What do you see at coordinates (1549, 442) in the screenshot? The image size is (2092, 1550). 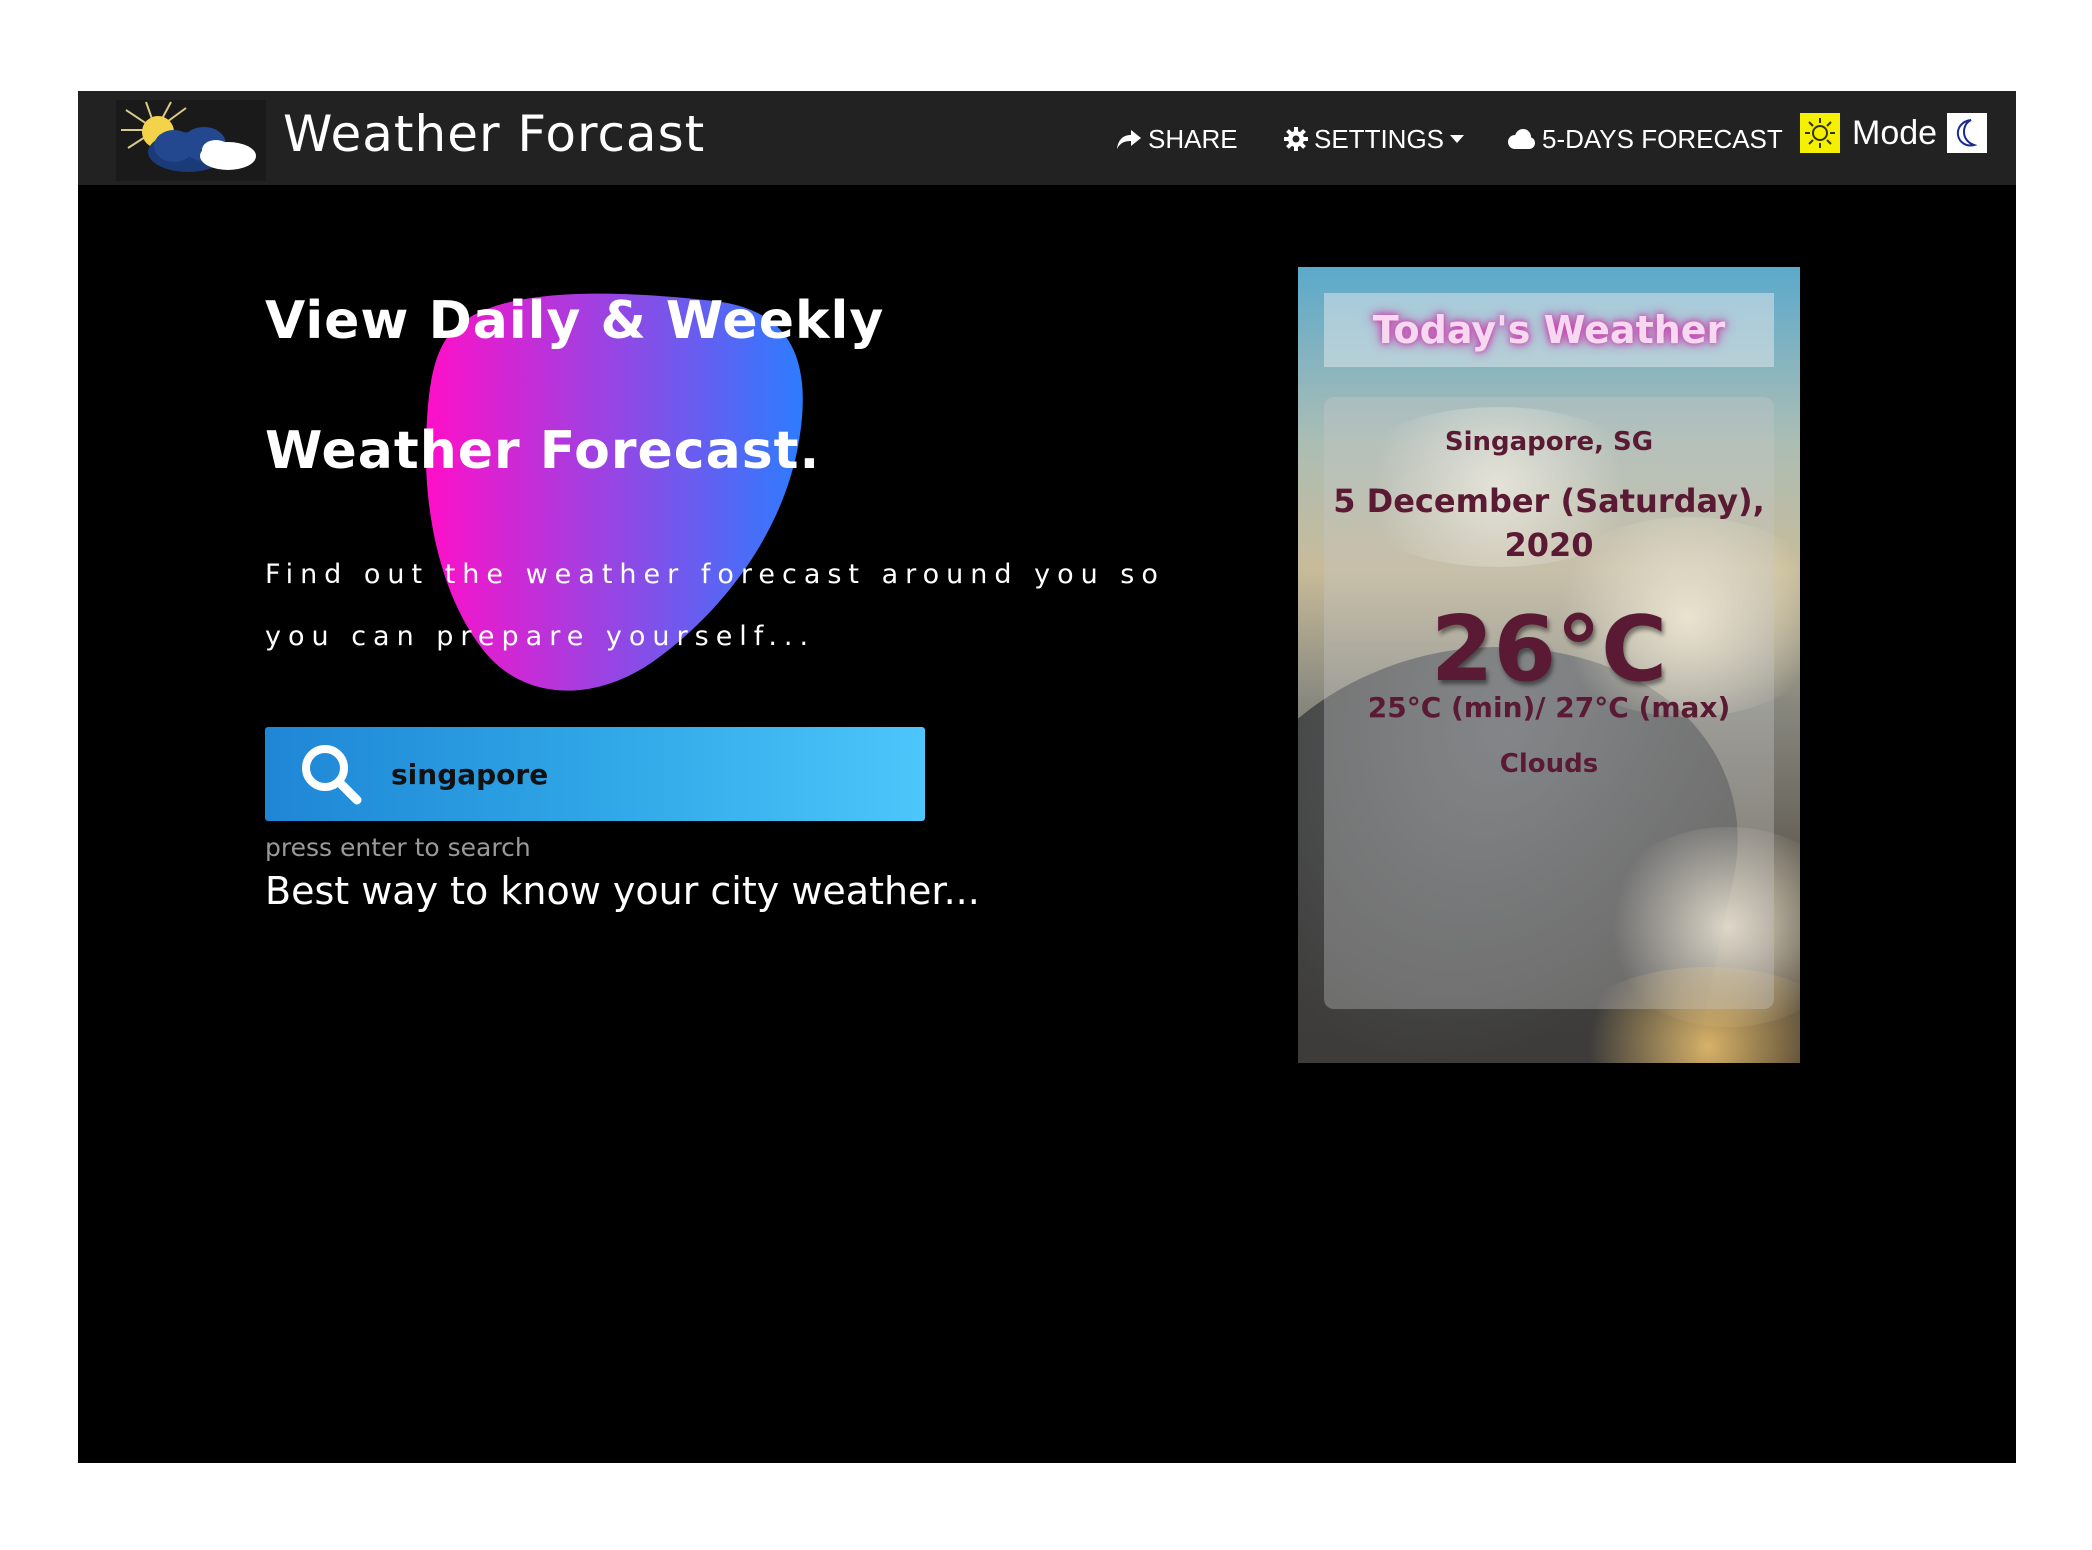 I see `weather-city: Singapore, SG` at bounding box center [1549, 442].